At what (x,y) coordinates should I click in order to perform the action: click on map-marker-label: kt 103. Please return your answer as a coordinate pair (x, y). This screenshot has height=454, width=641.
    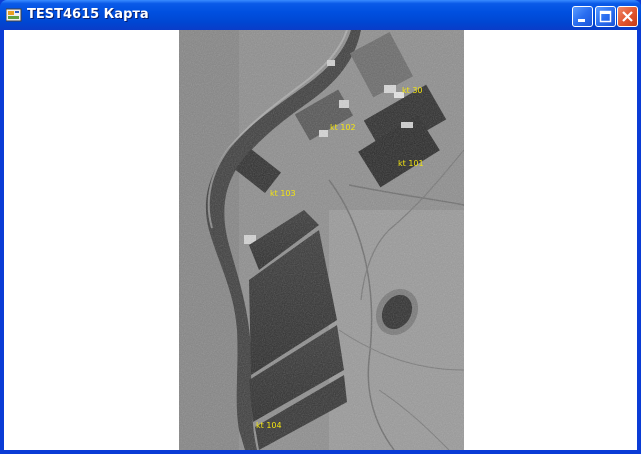
    Looking at the image, I should click on (283, 193).